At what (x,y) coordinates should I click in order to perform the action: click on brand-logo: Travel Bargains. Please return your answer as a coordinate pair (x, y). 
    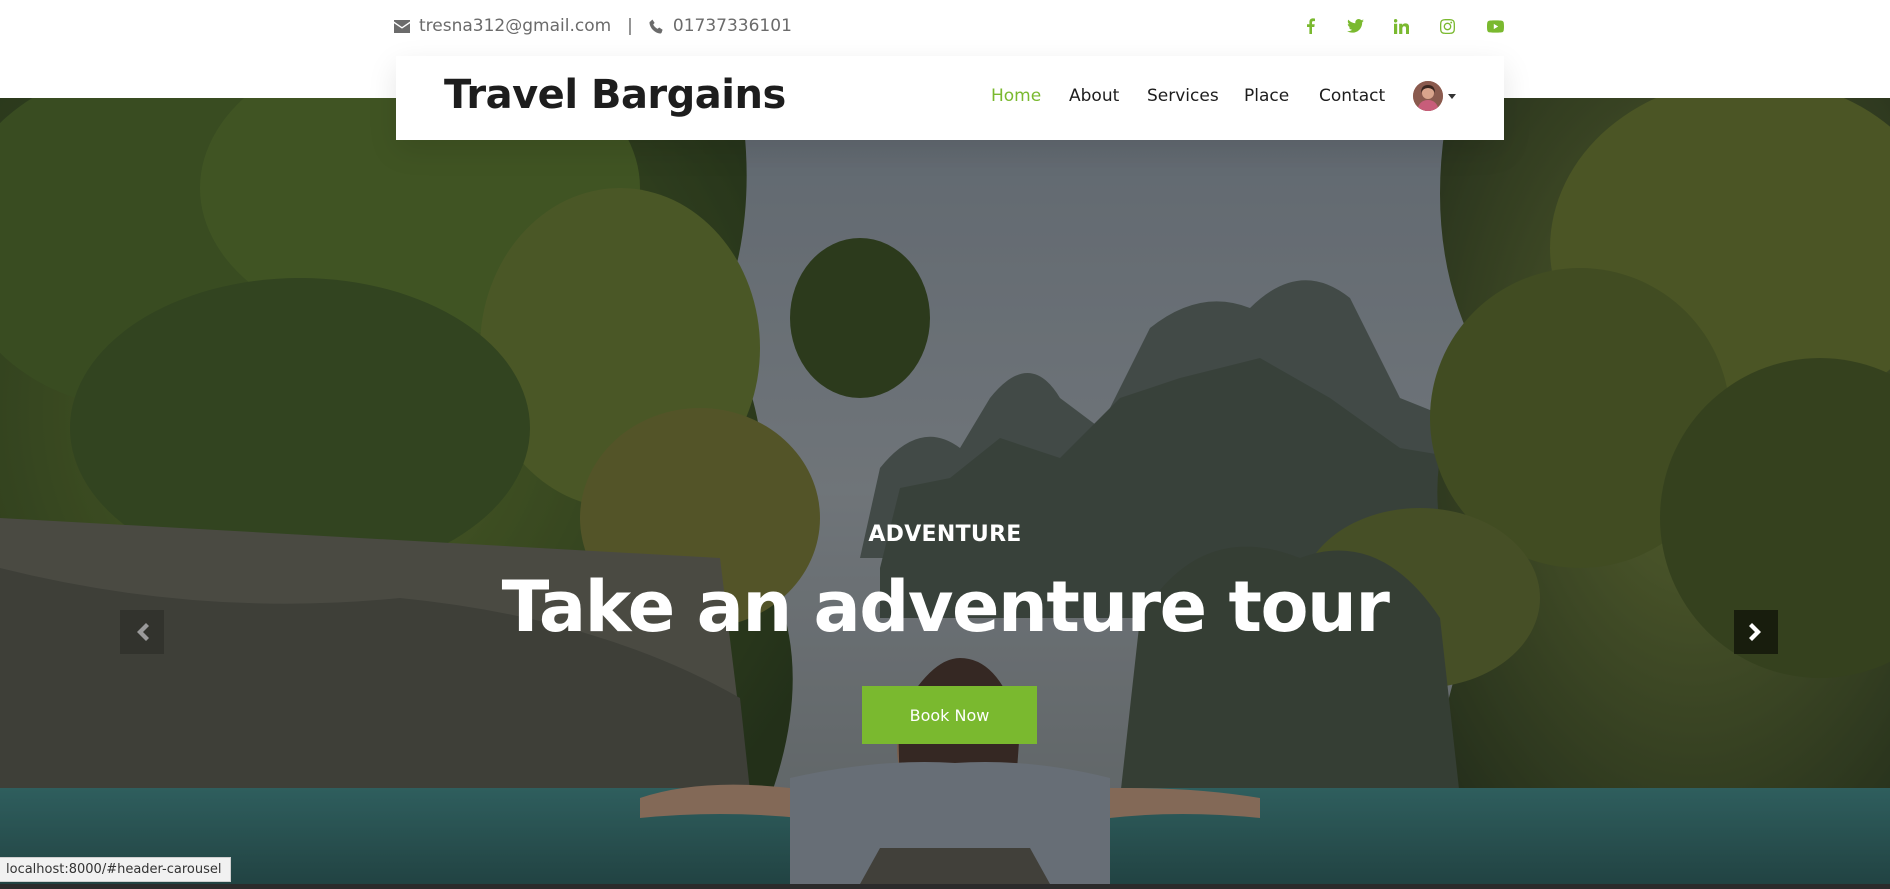
    Looking at the image, I should click on (615, 95).